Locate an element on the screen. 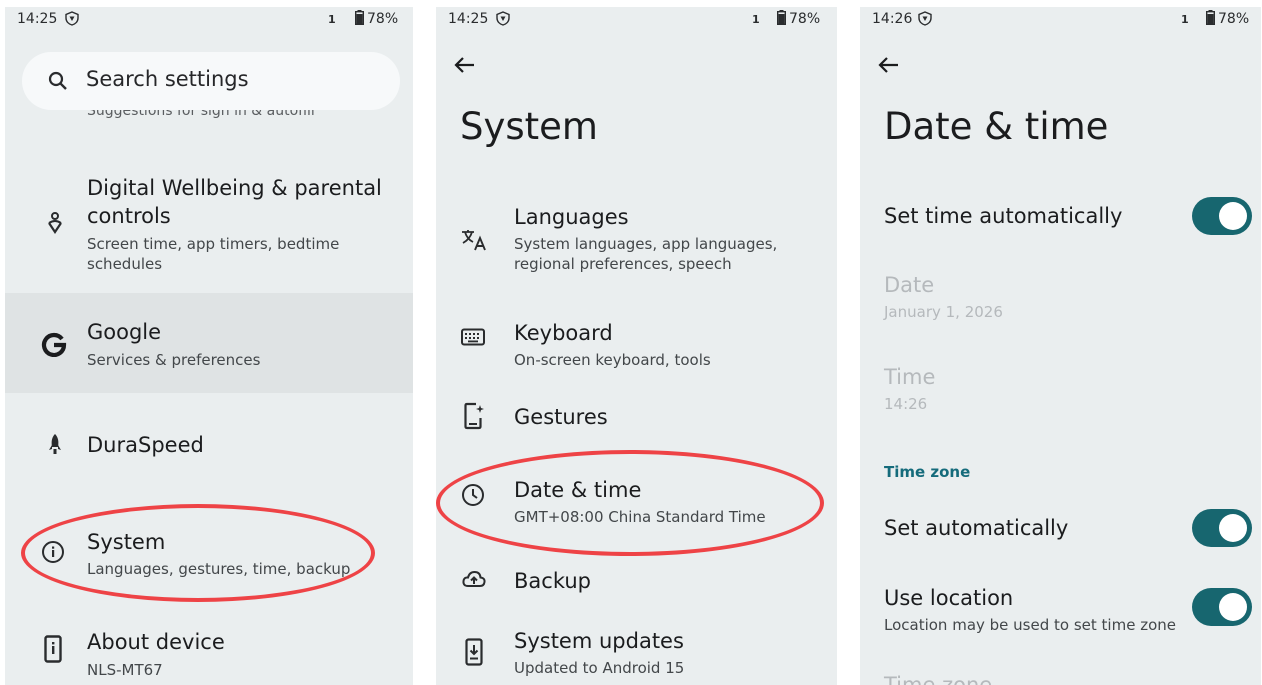  item-title: Use location is located at coordinates (949, 598).